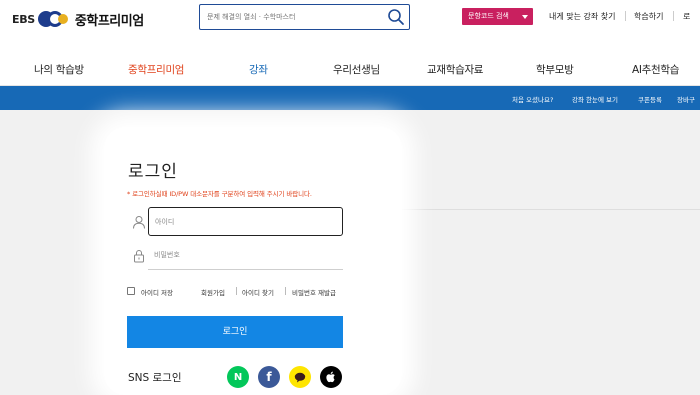 This screenshot has height=395, width=700. I want to click on user-icon, so click(139, 222).